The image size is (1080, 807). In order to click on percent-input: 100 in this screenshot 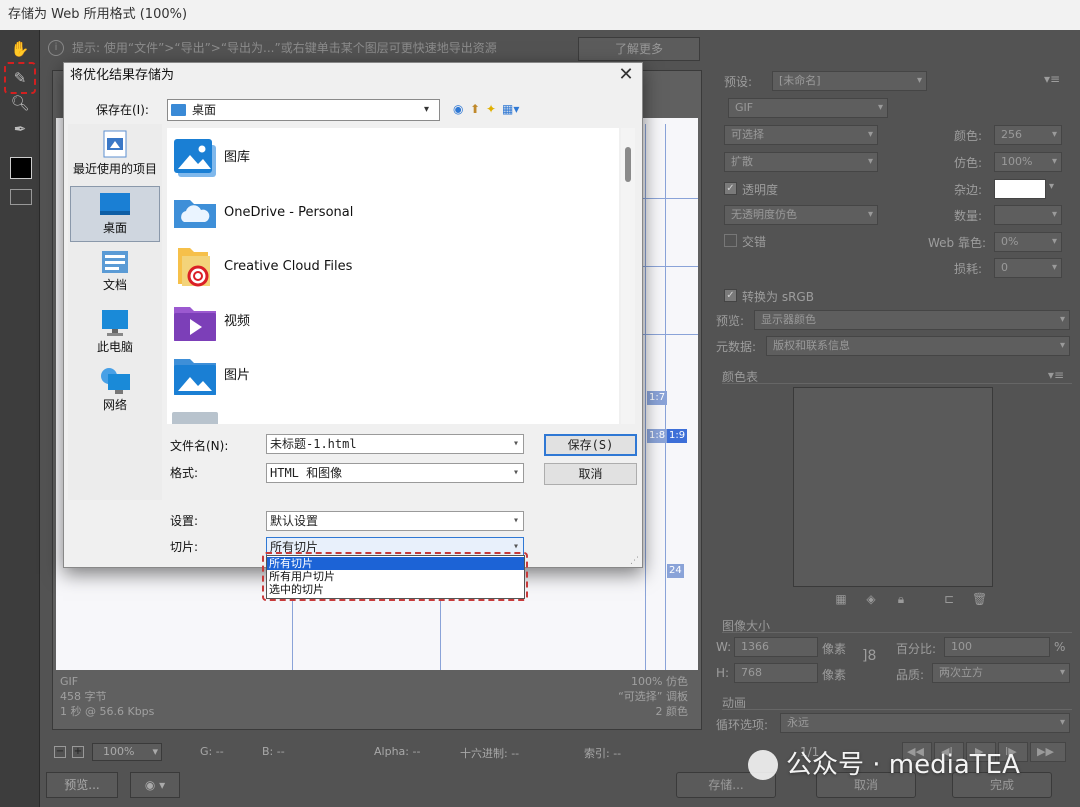, I will do `click(997, 647)`.